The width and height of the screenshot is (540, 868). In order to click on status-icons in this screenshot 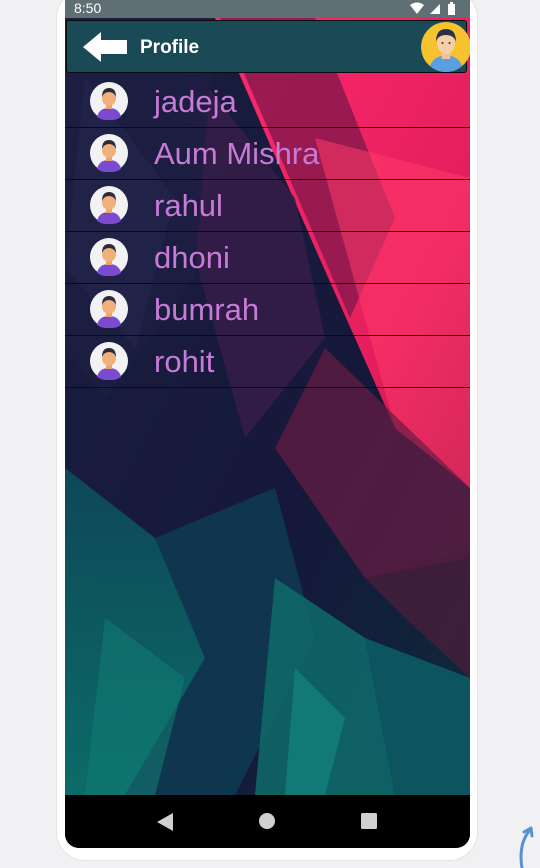, I will do `click(432, 8)`.